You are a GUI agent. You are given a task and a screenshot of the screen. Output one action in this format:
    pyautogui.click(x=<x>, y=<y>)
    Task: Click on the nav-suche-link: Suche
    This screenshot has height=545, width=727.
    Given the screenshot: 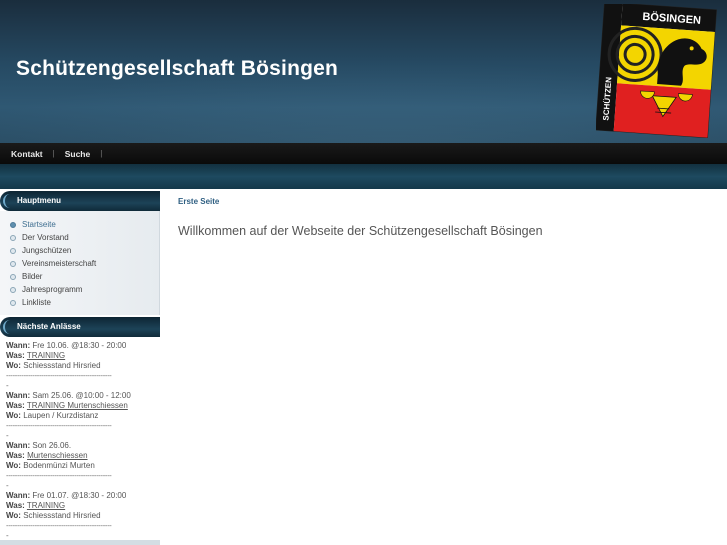 What is the action you would take?
    pyautogui.click(x=78, y=154)
    